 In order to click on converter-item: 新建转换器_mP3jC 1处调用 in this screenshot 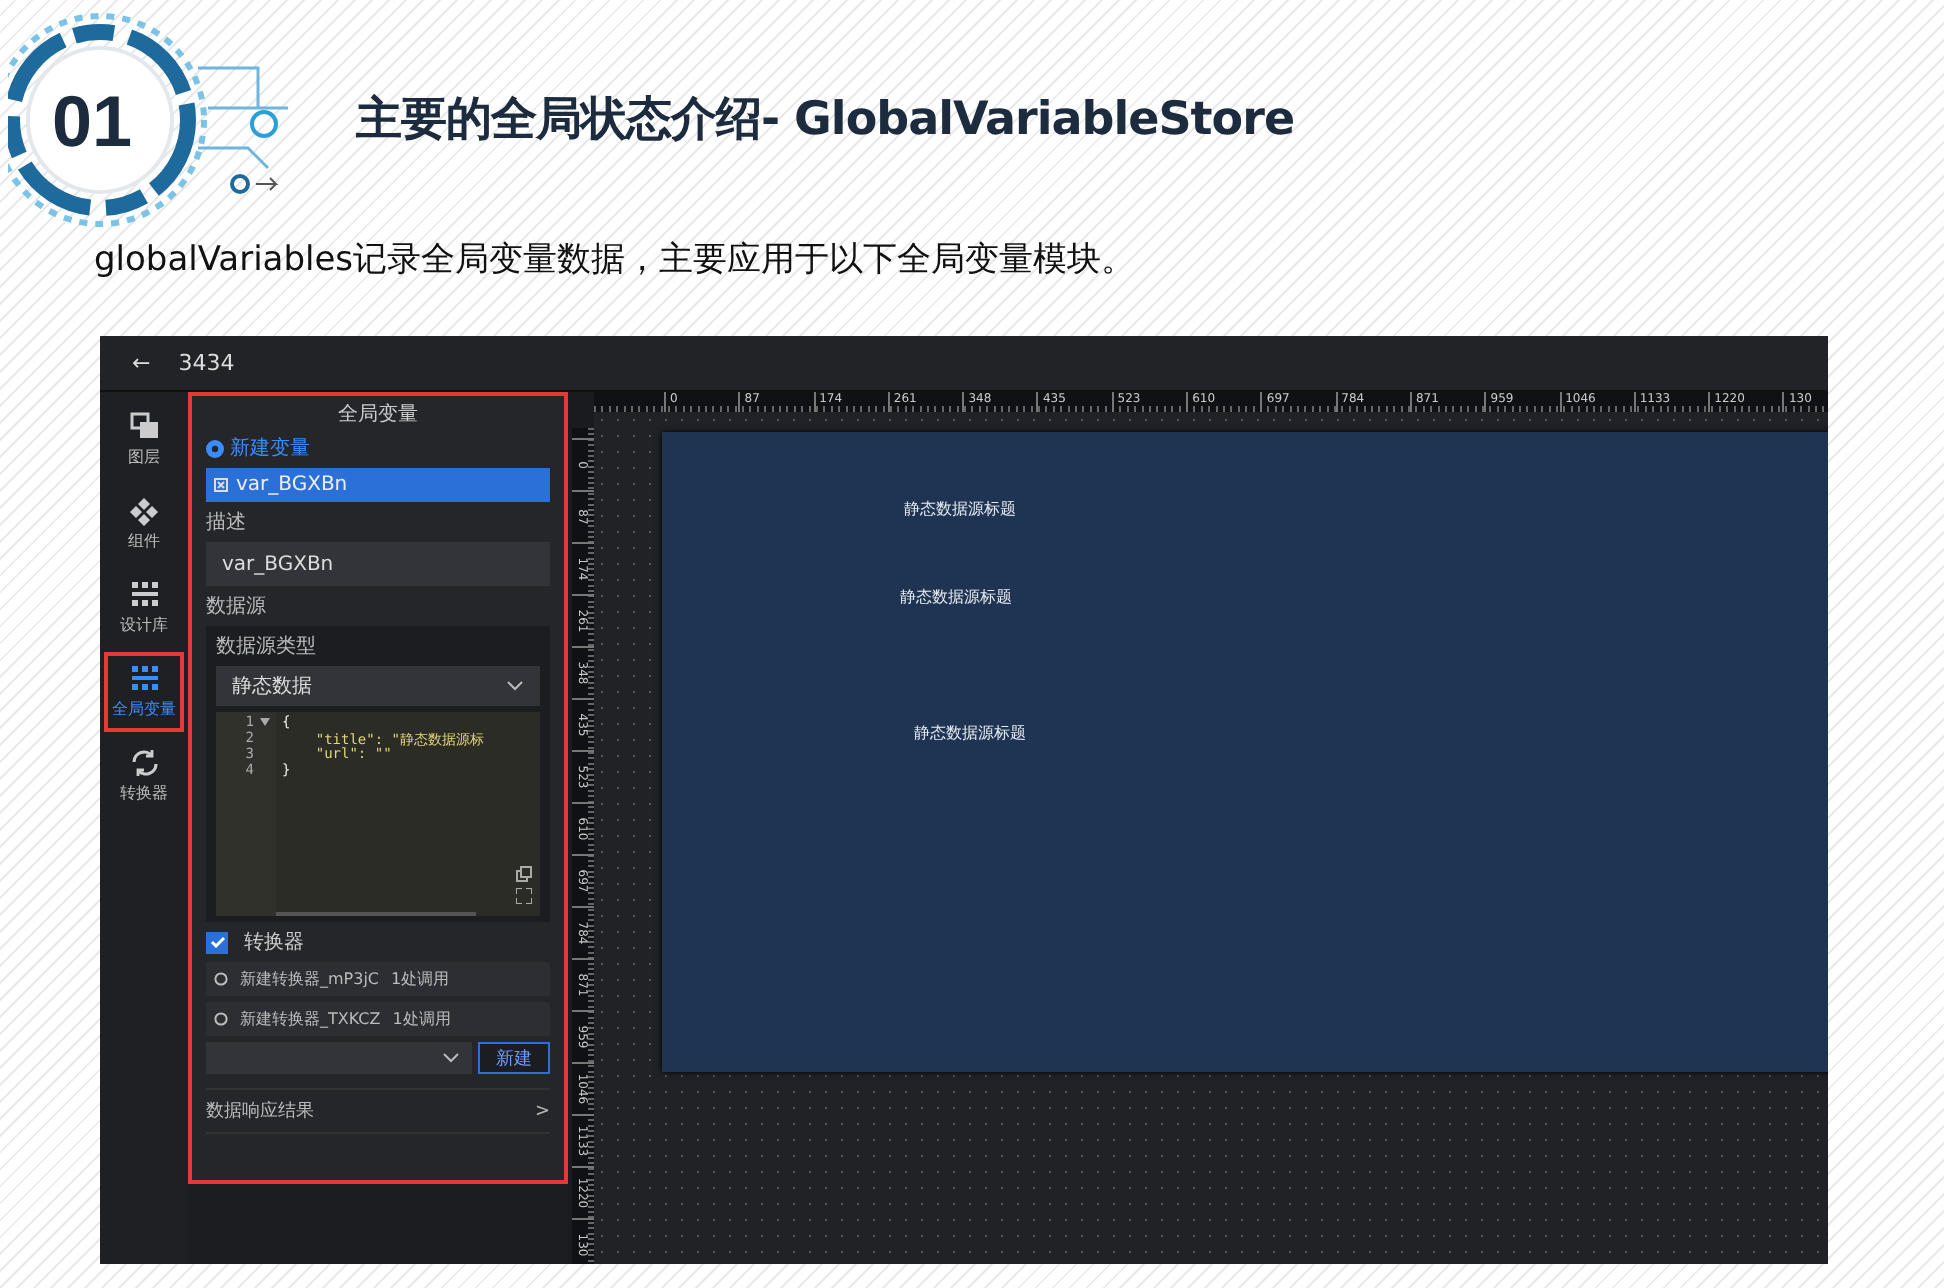, I will do `click(378, 979)`.